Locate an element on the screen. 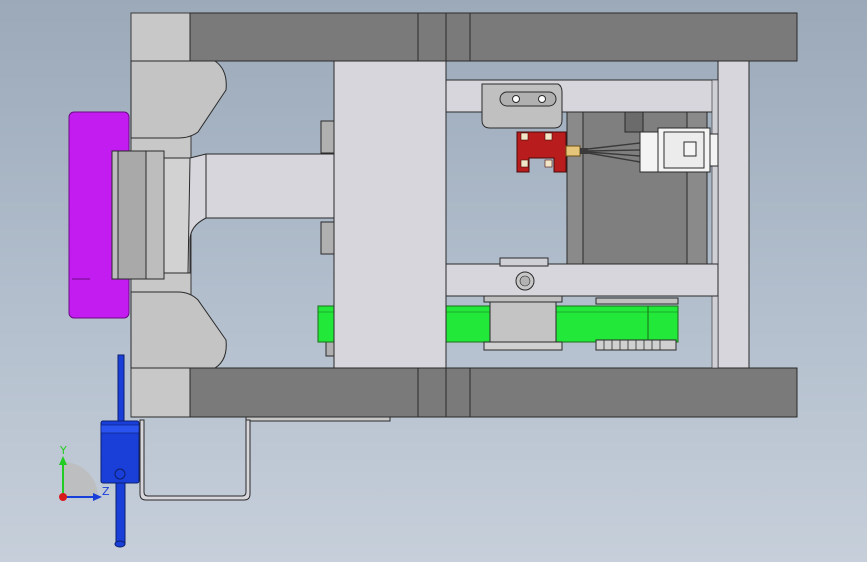  top-rail is located at coordinates (493, 37).